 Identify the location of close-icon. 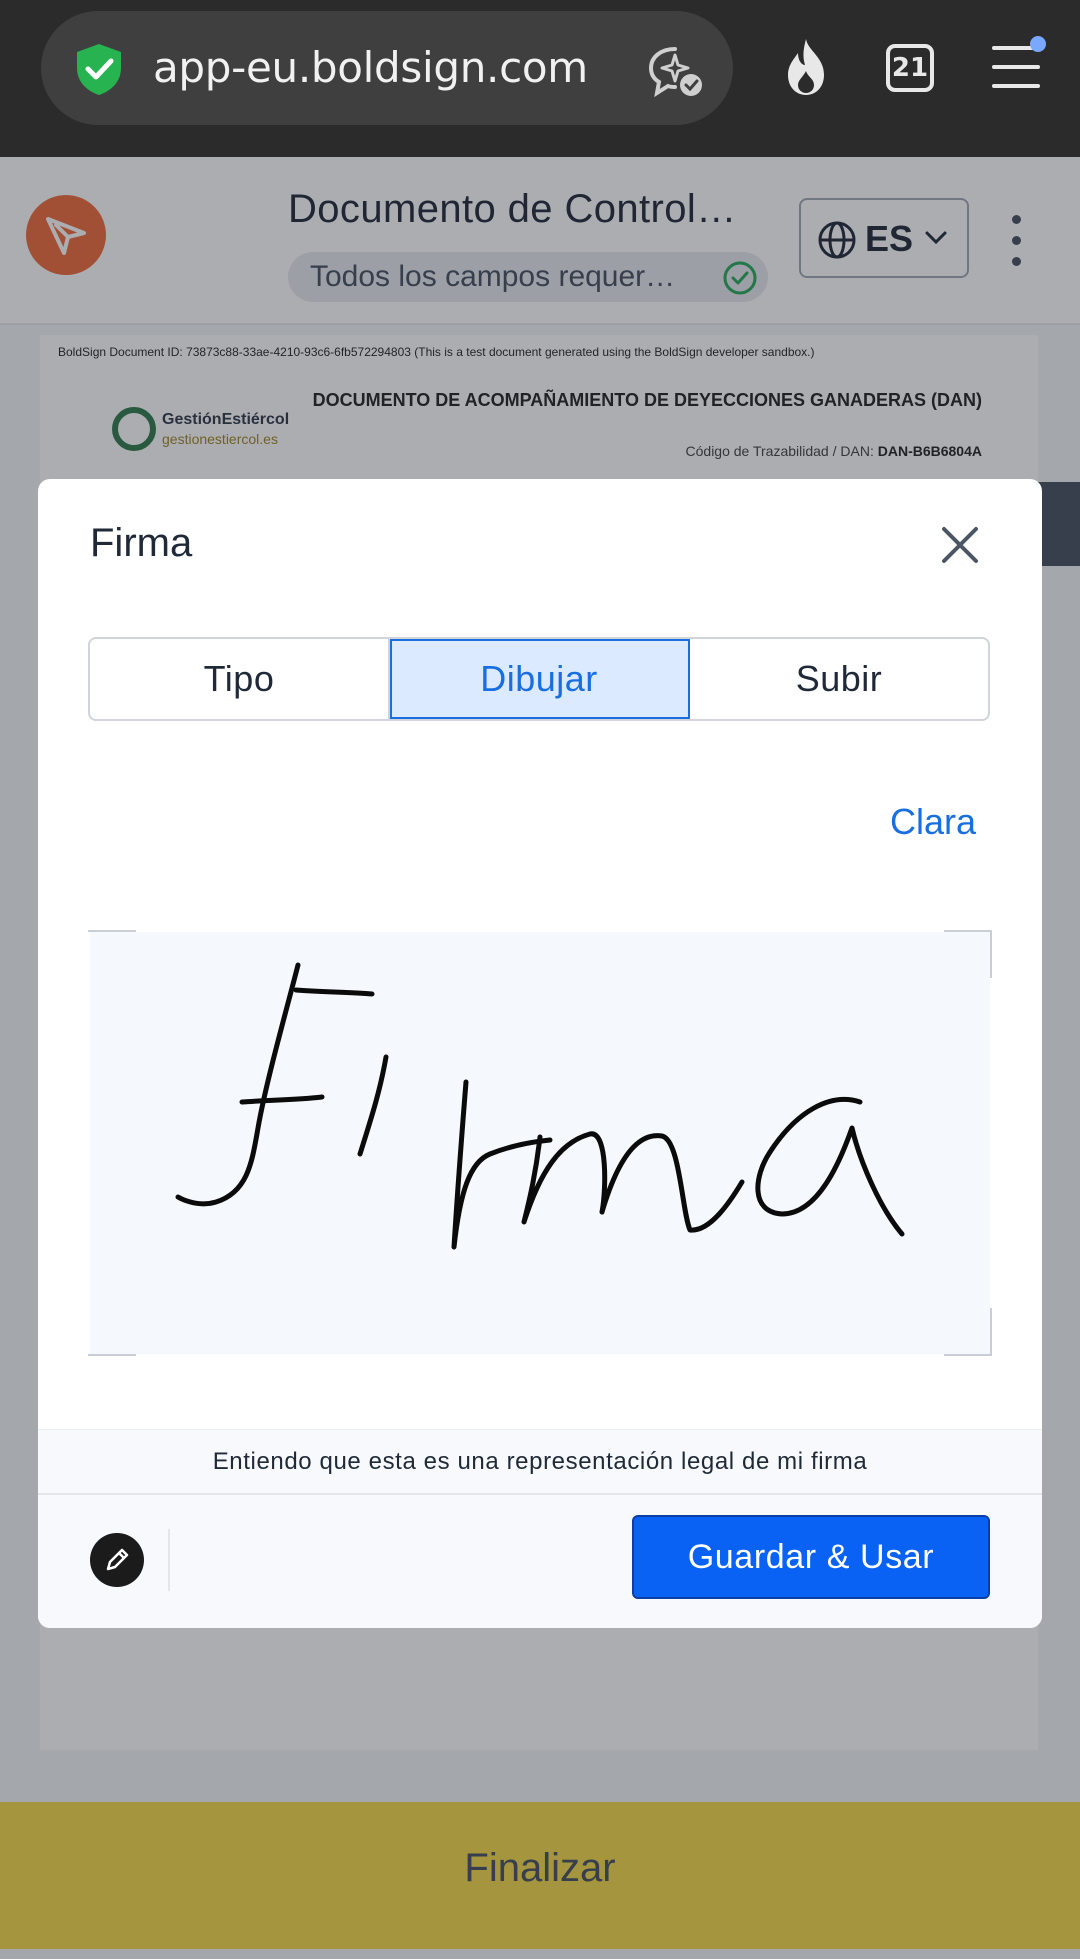
(960, 545).